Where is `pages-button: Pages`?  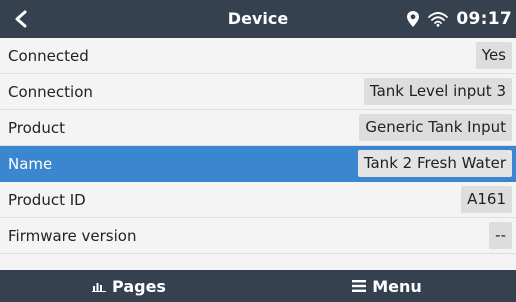
pages-button: Pages is located at coordinates (129, 286).